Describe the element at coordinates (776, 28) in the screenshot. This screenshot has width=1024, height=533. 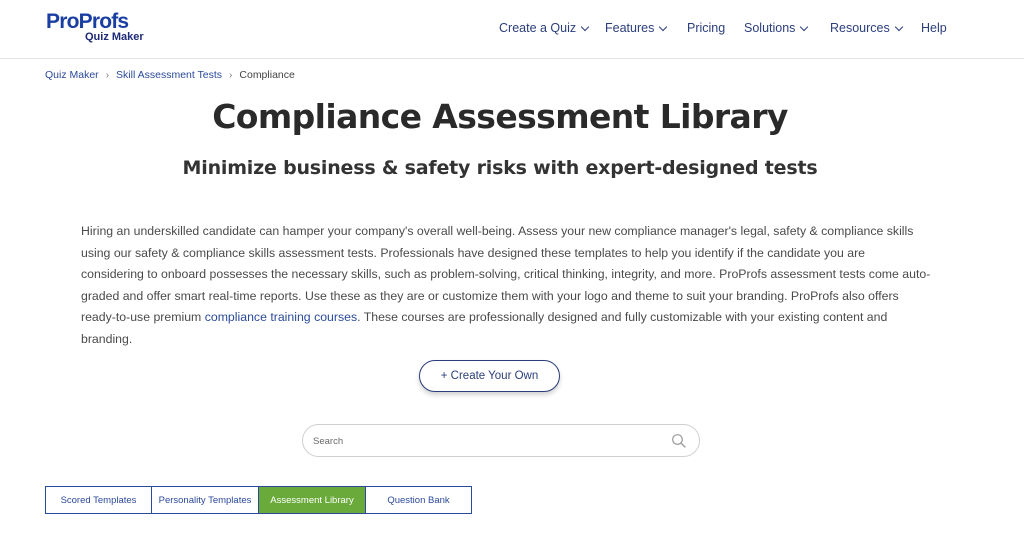
I see `nav-solutions: Solutions` at that location.